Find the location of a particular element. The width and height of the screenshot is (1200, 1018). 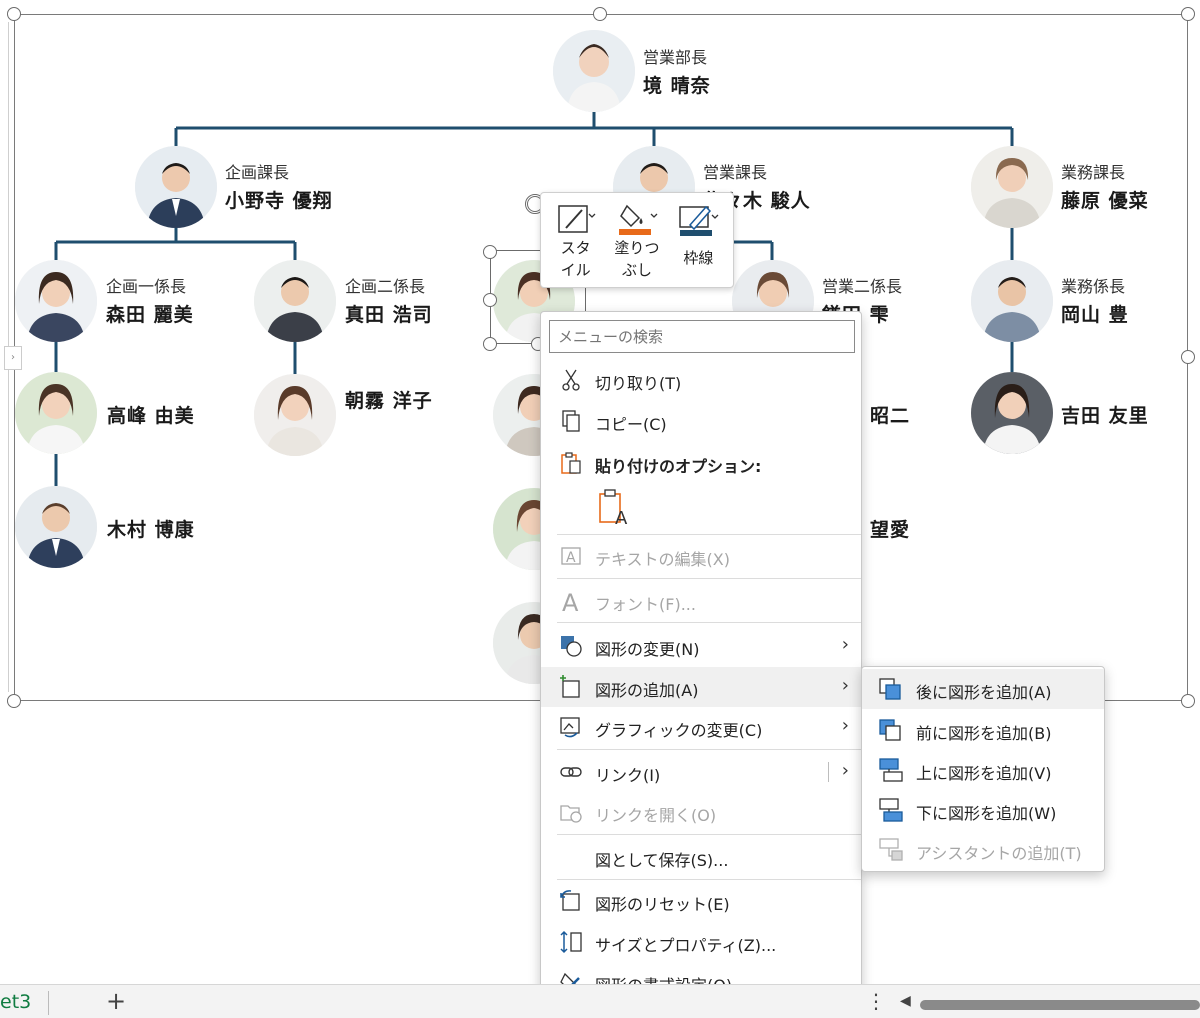

paste-keep-text-icon: A is located at coordinates (614, 508).